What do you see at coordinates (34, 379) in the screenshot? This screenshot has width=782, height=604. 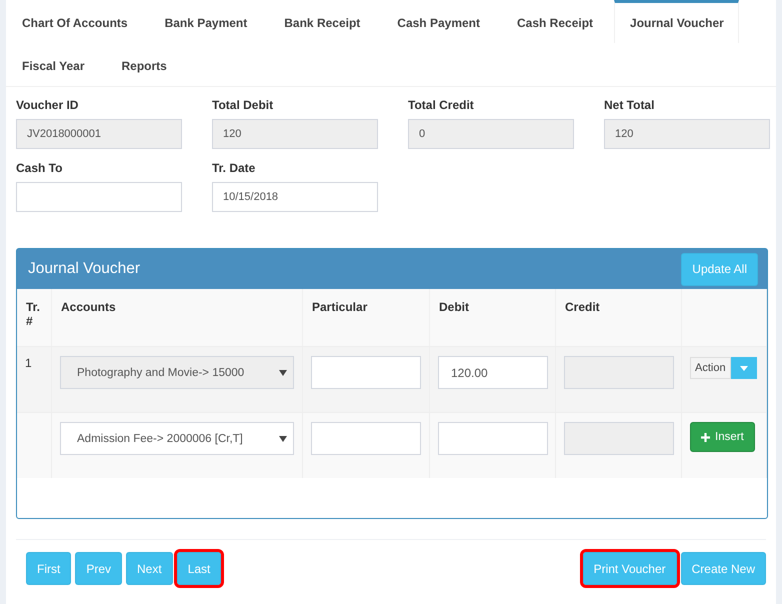 I see `table-cell: 1` at bounding box center [34, 379].